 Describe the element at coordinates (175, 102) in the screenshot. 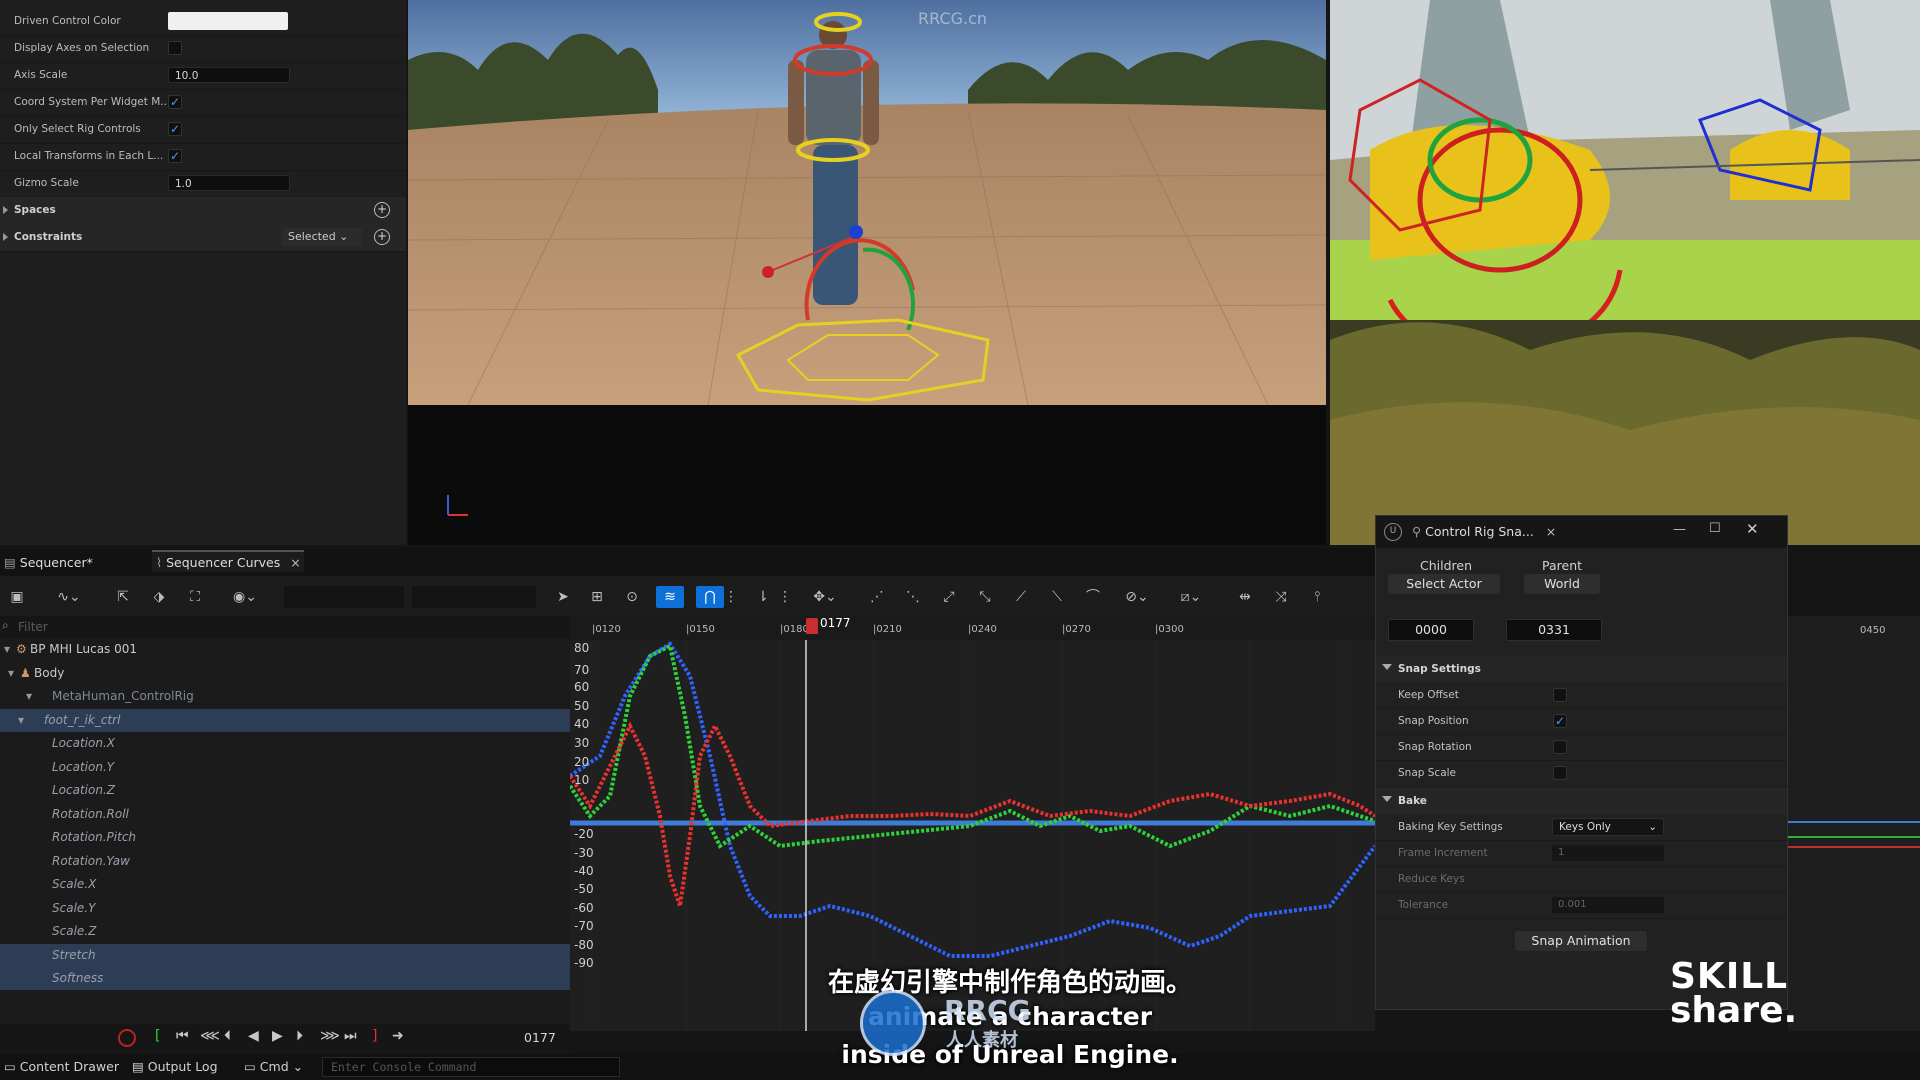

I see `coord-system-checkbox: ✓` at that location.